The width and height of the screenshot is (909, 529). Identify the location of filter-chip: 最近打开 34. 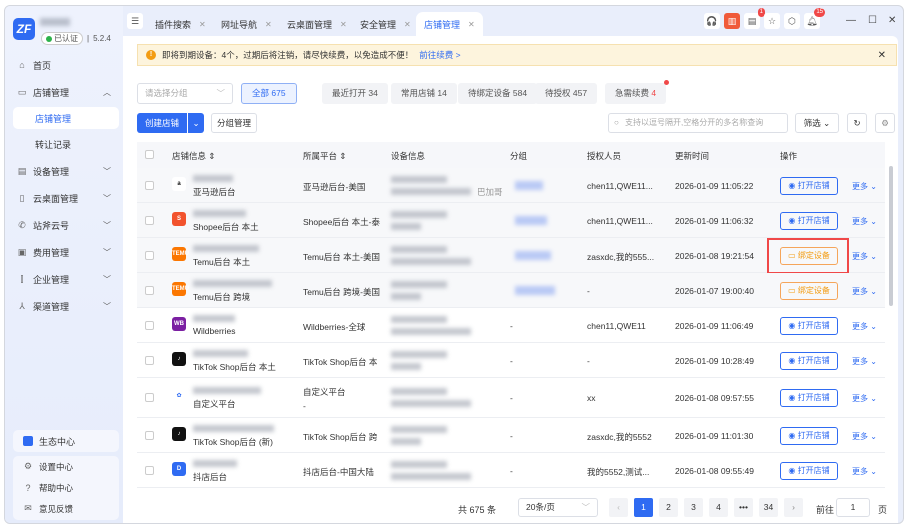
(355, 93).